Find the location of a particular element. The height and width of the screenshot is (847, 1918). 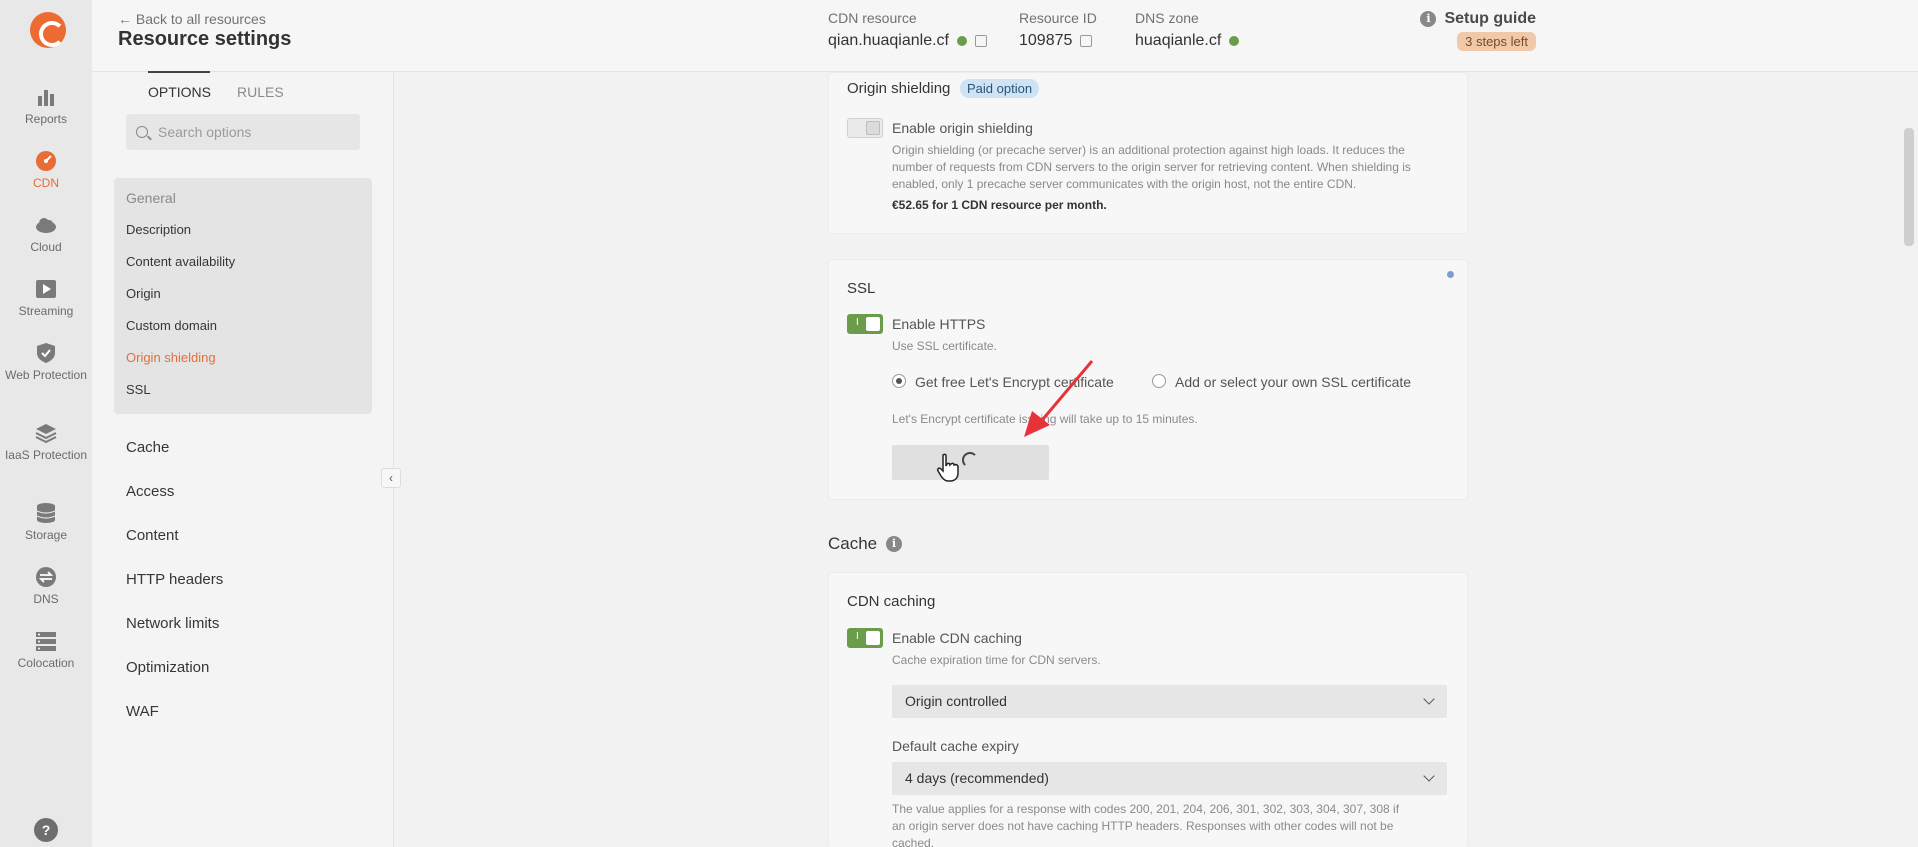

rail-item-reports: Reports is located at coordinates (46, 106).